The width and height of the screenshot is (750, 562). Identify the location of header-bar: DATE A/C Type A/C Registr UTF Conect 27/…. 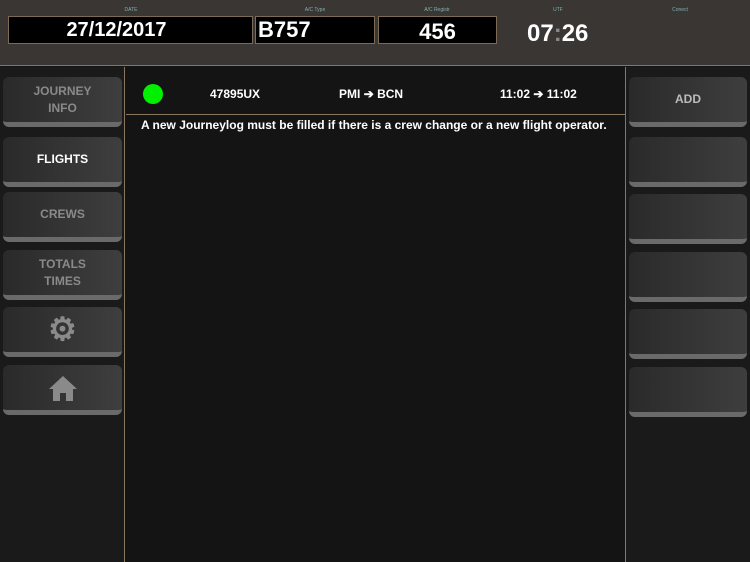
(375, 33).